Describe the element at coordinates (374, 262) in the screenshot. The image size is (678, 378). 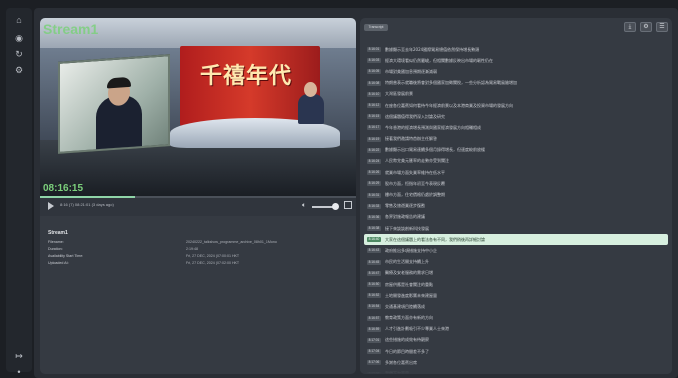
I see `transcript-timestamp: 8:16:45` at that location.